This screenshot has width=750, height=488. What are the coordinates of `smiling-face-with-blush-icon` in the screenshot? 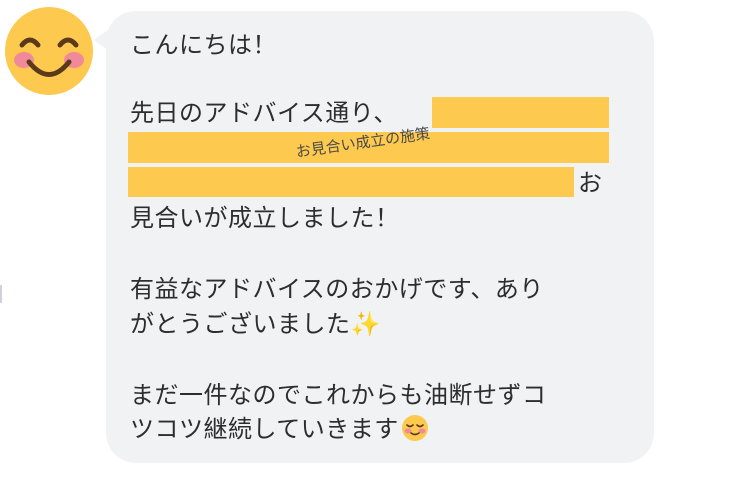 It's located at (49, 51).